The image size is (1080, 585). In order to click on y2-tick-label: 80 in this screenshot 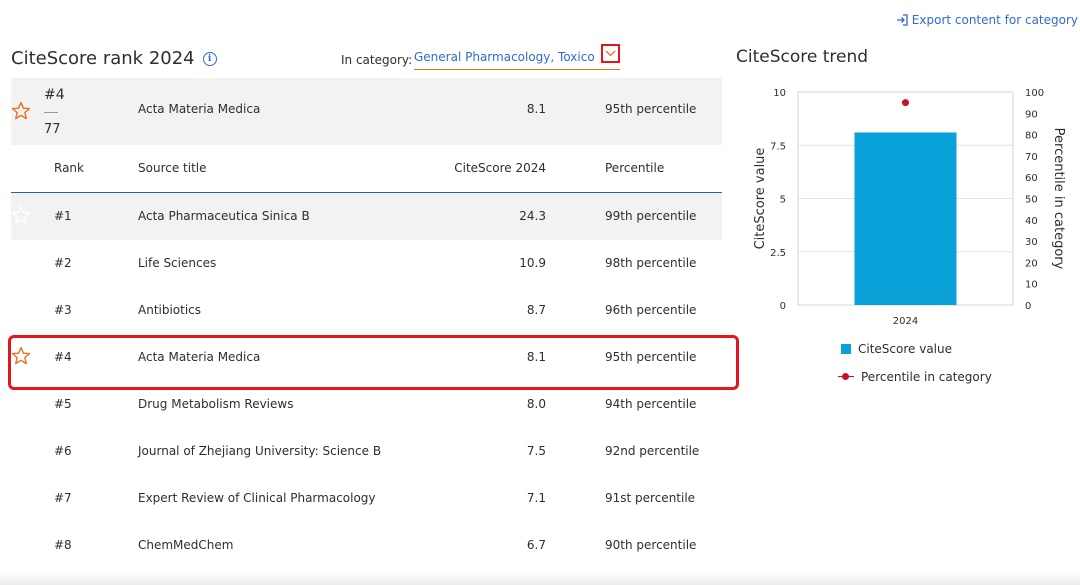, I will do `click(1031, 136)`.